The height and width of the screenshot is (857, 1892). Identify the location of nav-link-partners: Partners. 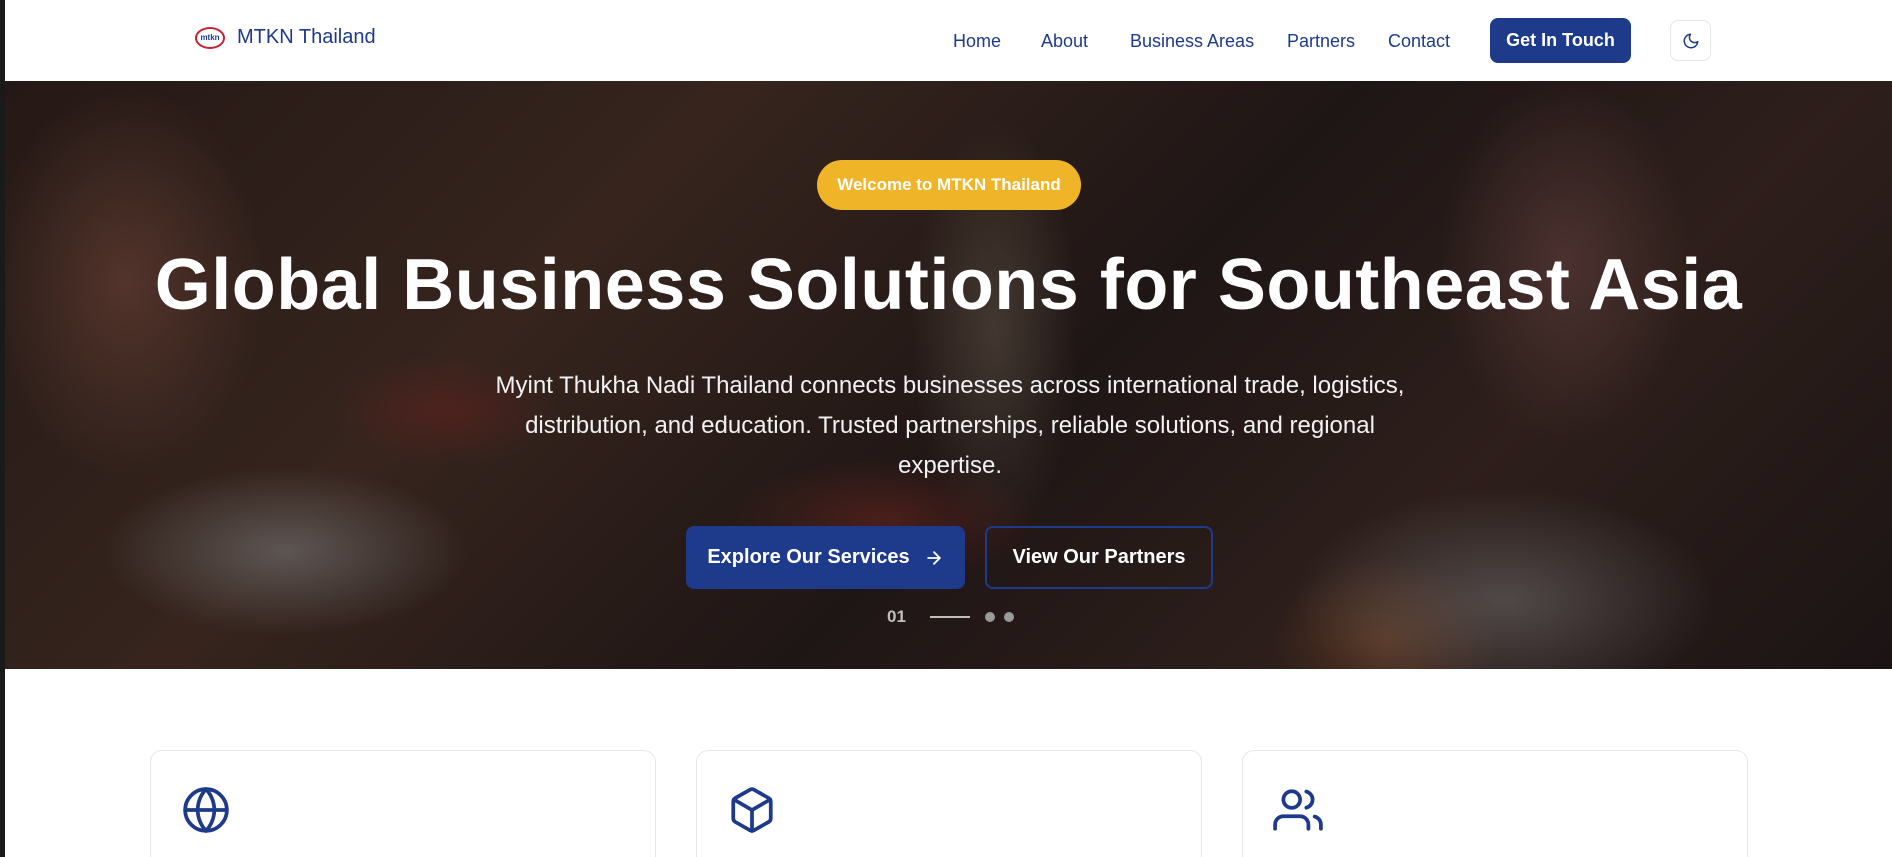
(1321, 41).